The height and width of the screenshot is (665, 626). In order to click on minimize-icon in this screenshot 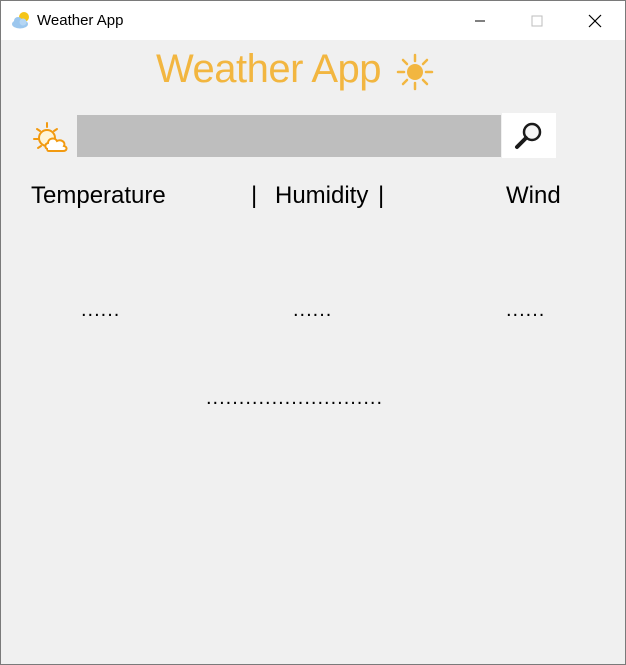, I will do `click(480, 20)`.